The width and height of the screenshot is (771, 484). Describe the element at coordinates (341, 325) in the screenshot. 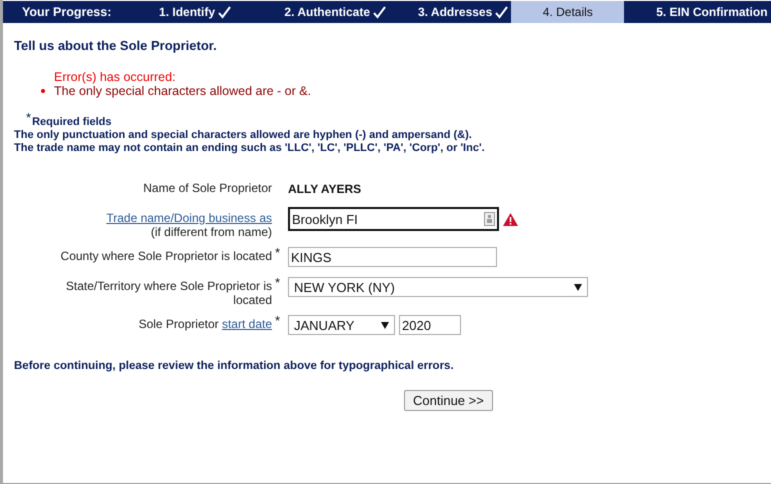

I see `month-dropdown: JANUARY` at that location.